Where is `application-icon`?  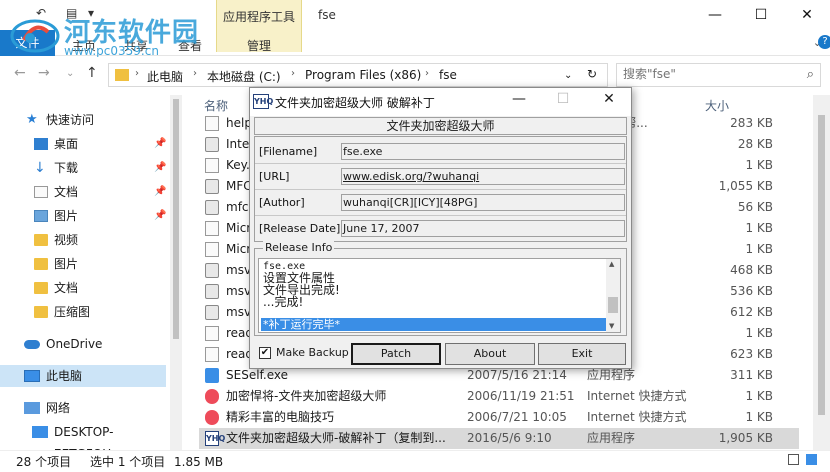
application-icon is located at coordinates (212, 375).